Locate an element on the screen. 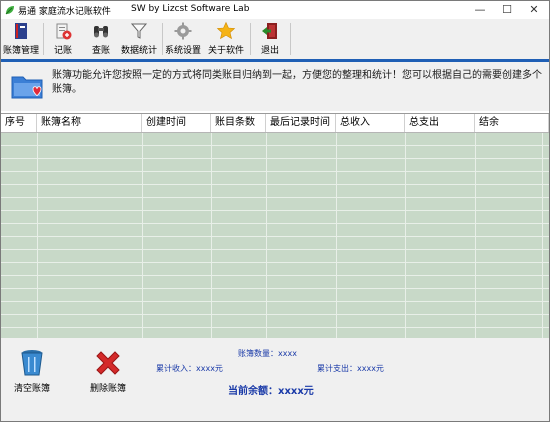  toolbar-about-button: 关于软件 is located at coordinates (226, 39).